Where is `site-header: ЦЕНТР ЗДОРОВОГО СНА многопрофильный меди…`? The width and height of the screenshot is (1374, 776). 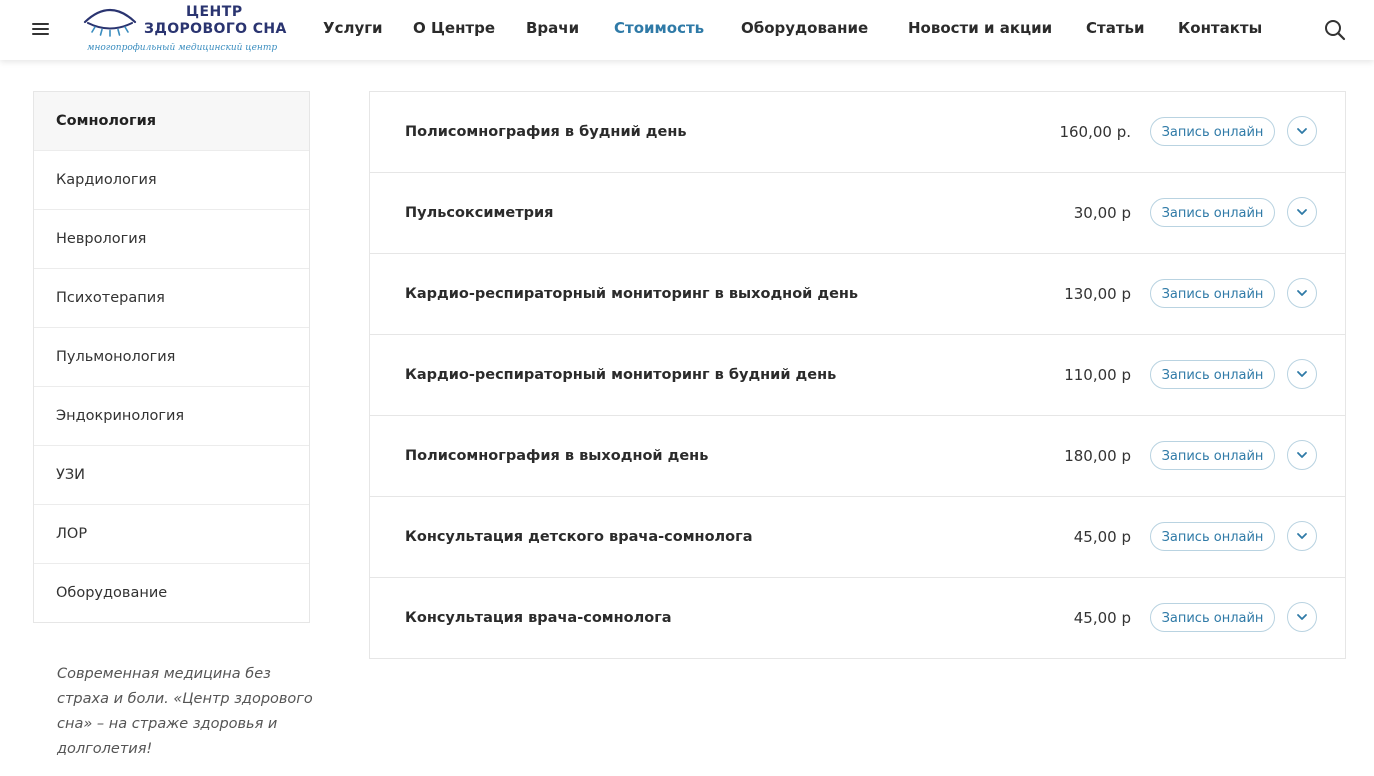 site-header: ЦЕНТР ЗДОРОВОГО СНА многопрофильный меди… is located at coordinates (687, 30).